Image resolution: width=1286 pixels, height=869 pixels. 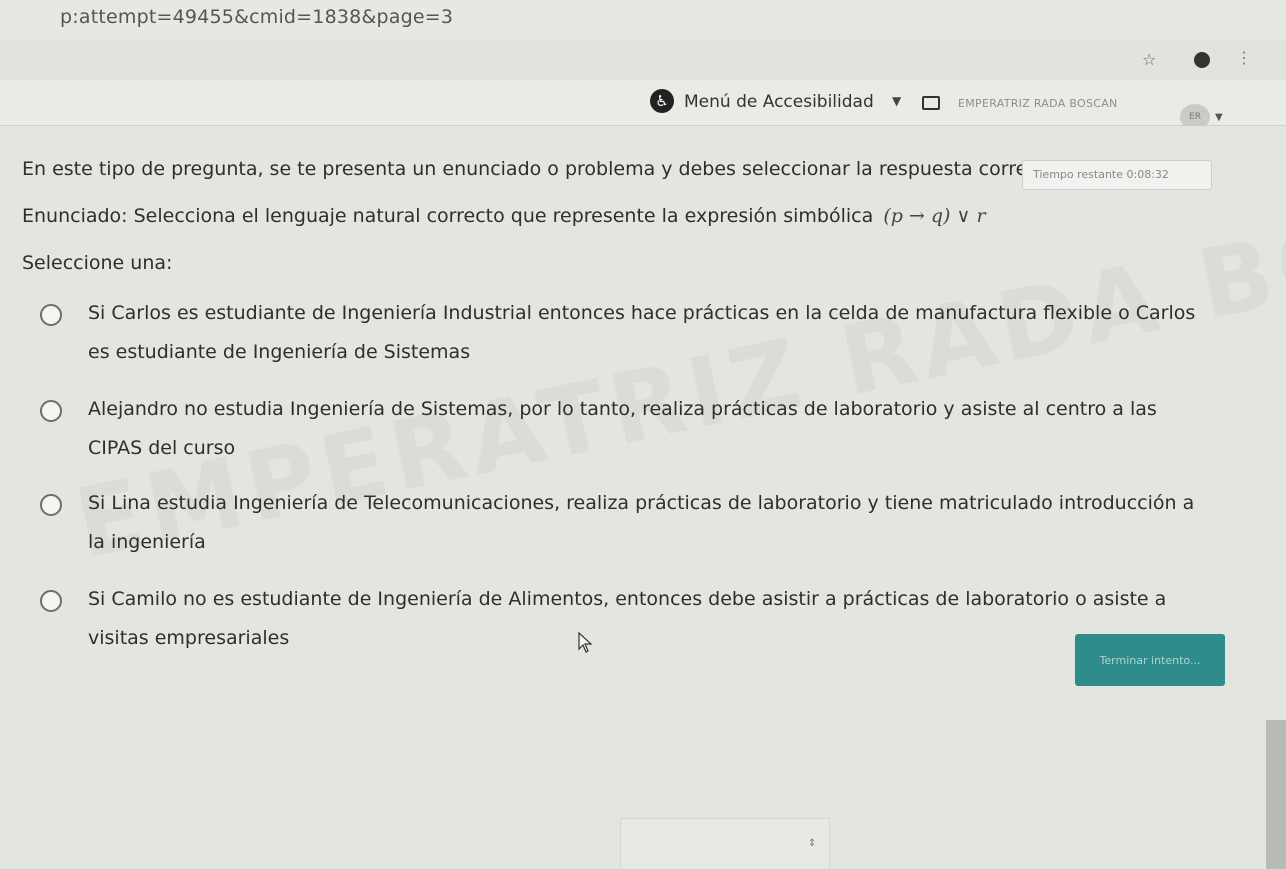 What do you see at coordinates (725, 843) in the screenshot?
I see `bottom-panel` at bounding box center [725, 843].